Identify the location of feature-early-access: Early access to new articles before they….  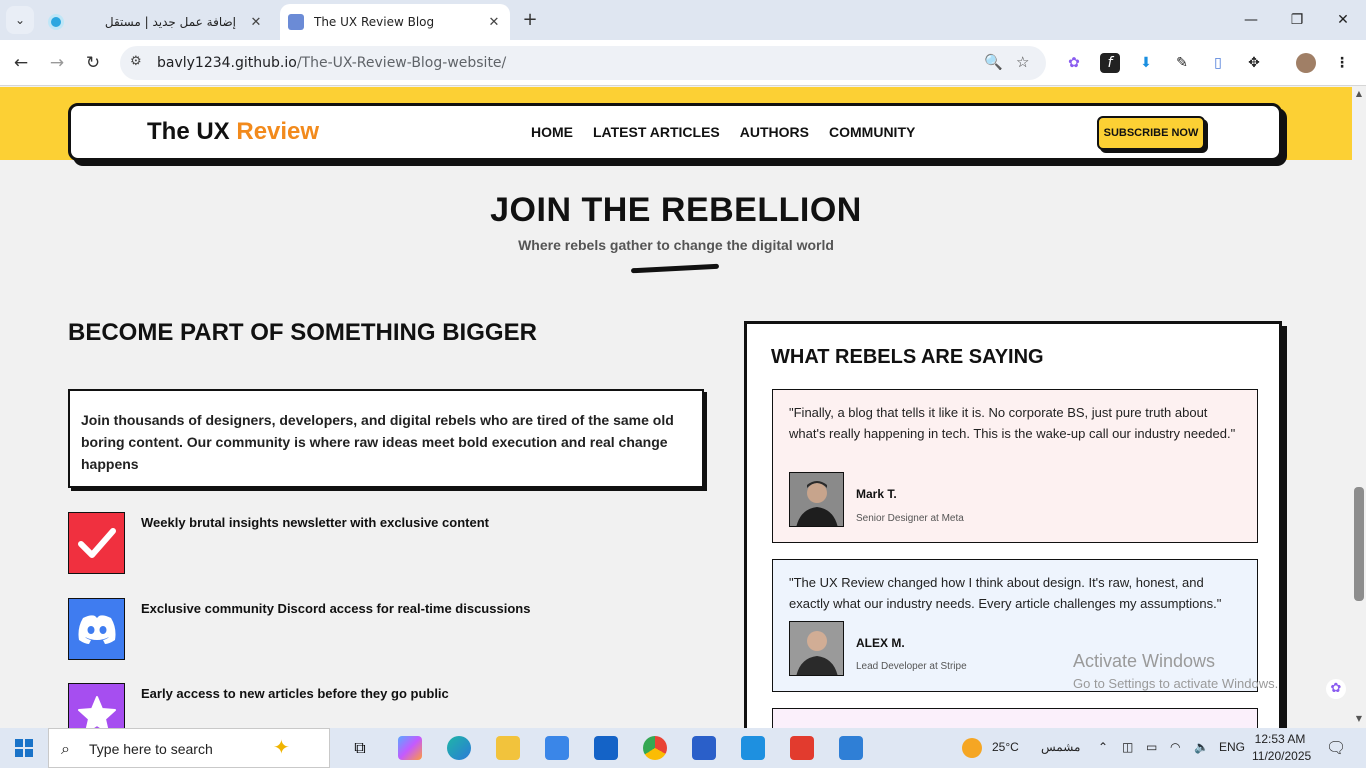
(388, 705).